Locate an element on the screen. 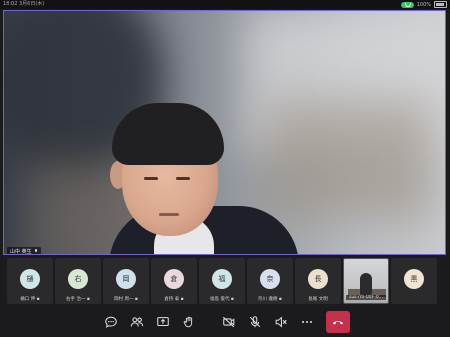 This screenshot has height=337, width=450. status-indicators: 100% is located at coordinates (423, 4).